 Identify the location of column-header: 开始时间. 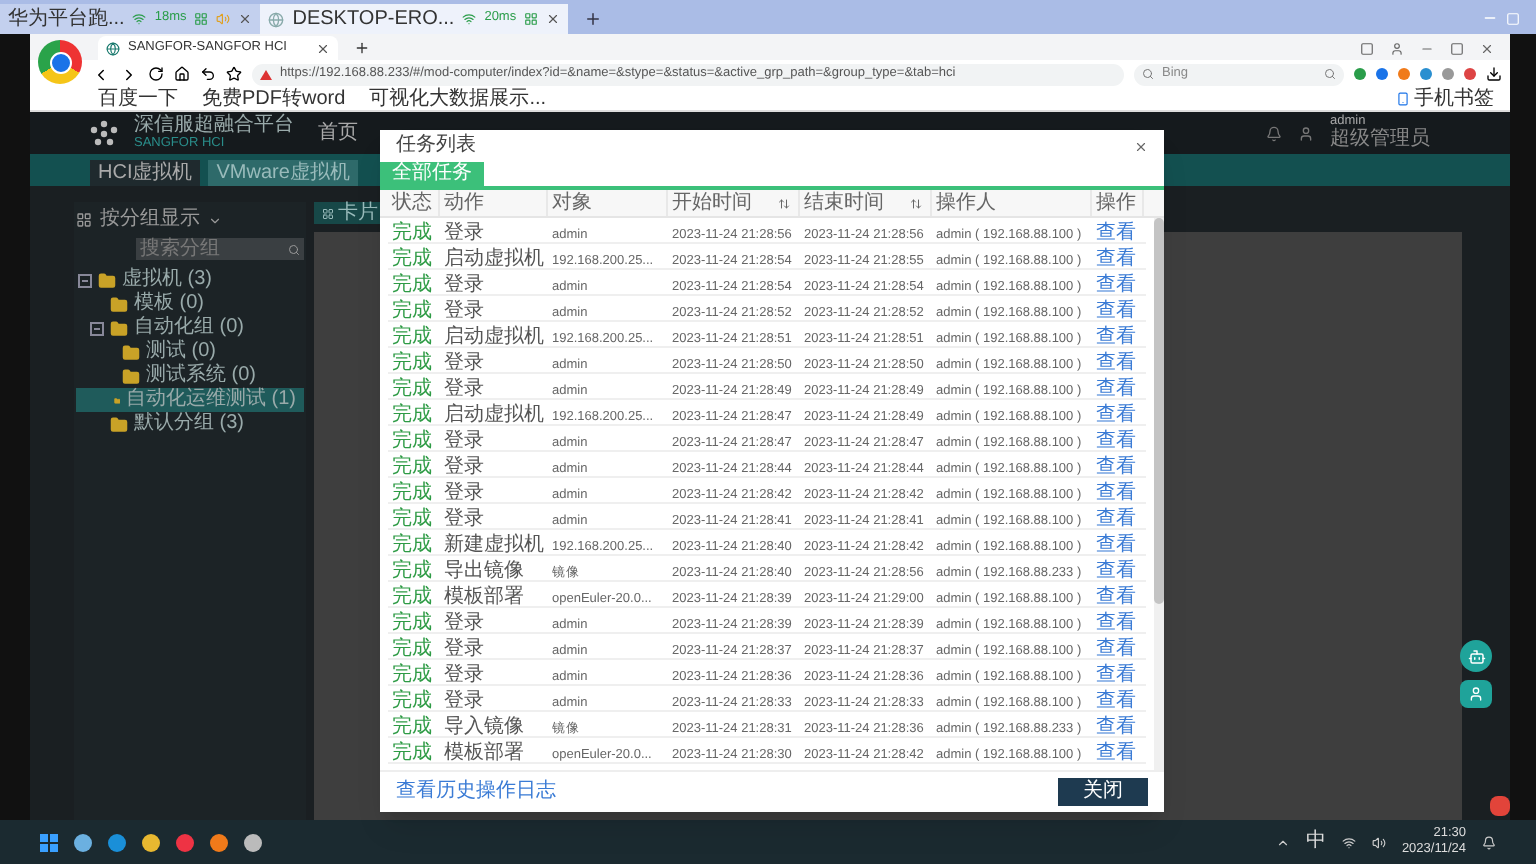
(734, 203).